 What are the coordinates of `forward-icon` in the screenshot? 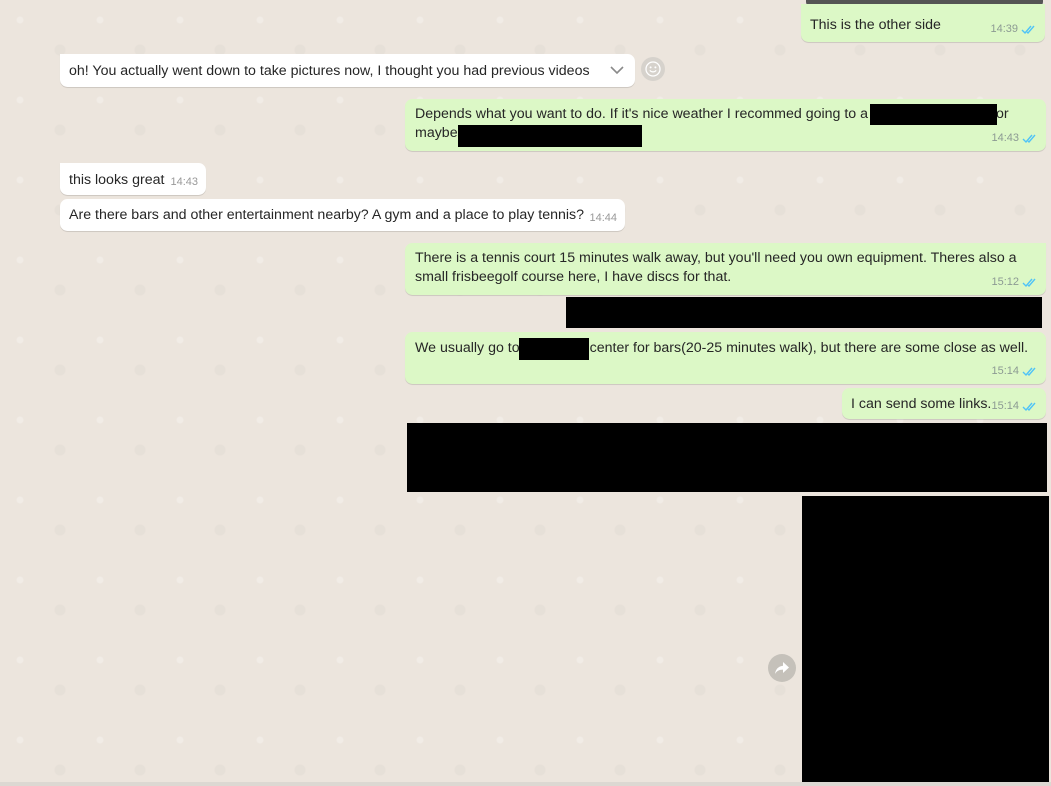 It's located at (782, 668).